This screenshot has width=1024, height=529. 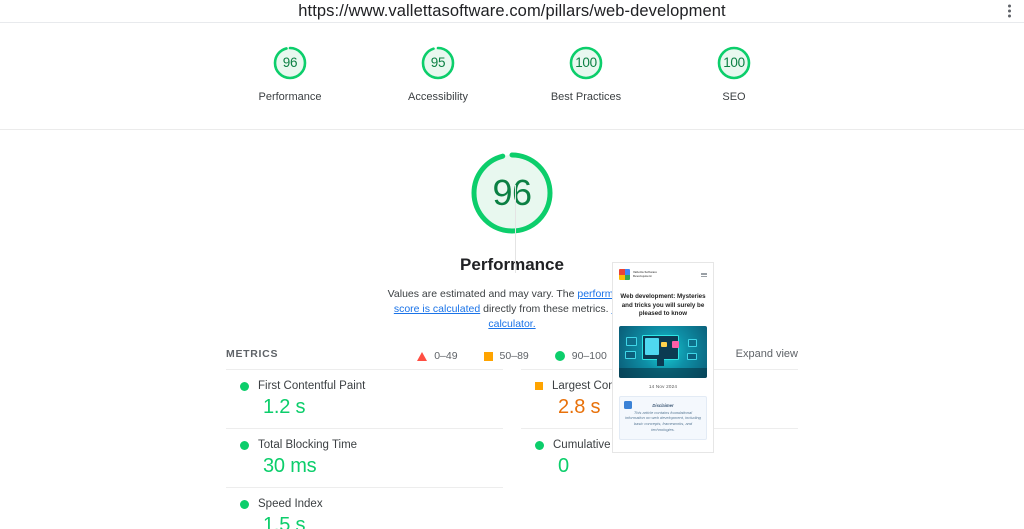 I want to click on category-seo: 100 SEO, so click(x=734, y=73).